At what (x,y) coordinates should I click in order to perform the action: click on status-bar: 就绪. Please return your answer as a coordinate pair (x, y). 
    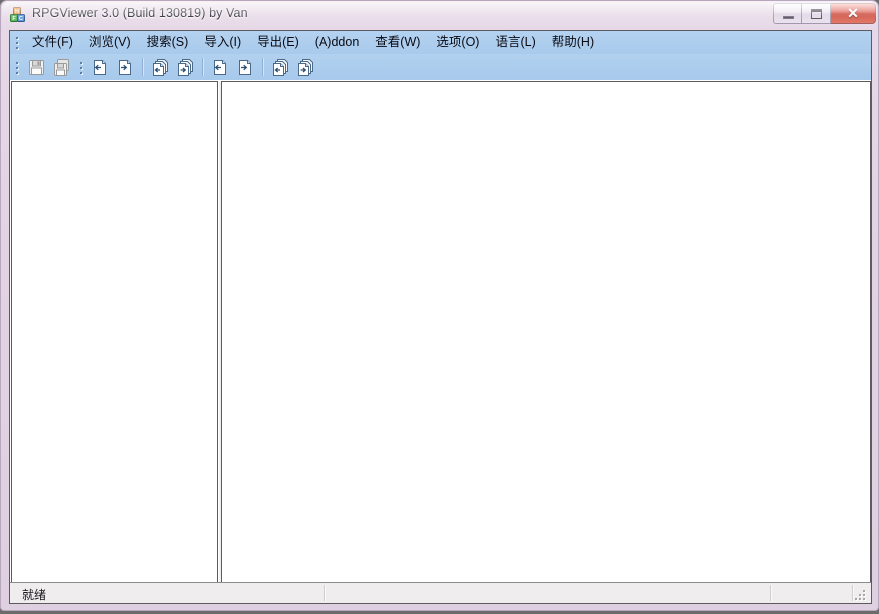
    Looking at the image, I should click on (440, 592).